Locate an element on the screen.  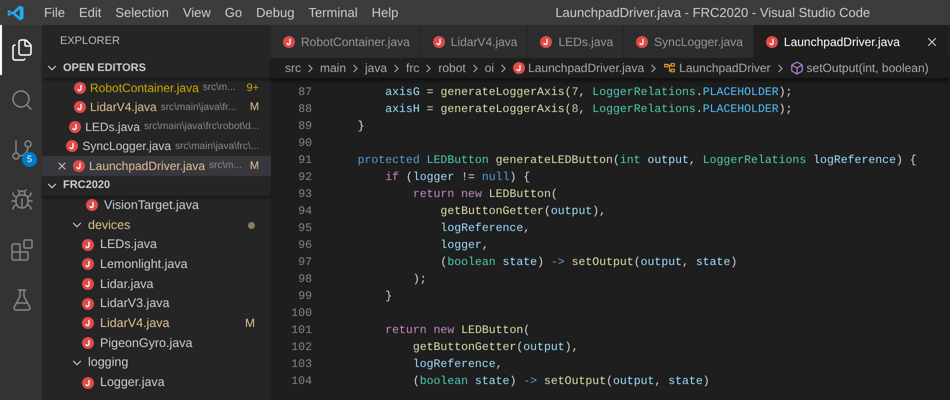
breadcrumb-item: robot is located at coordinates (452, 68).